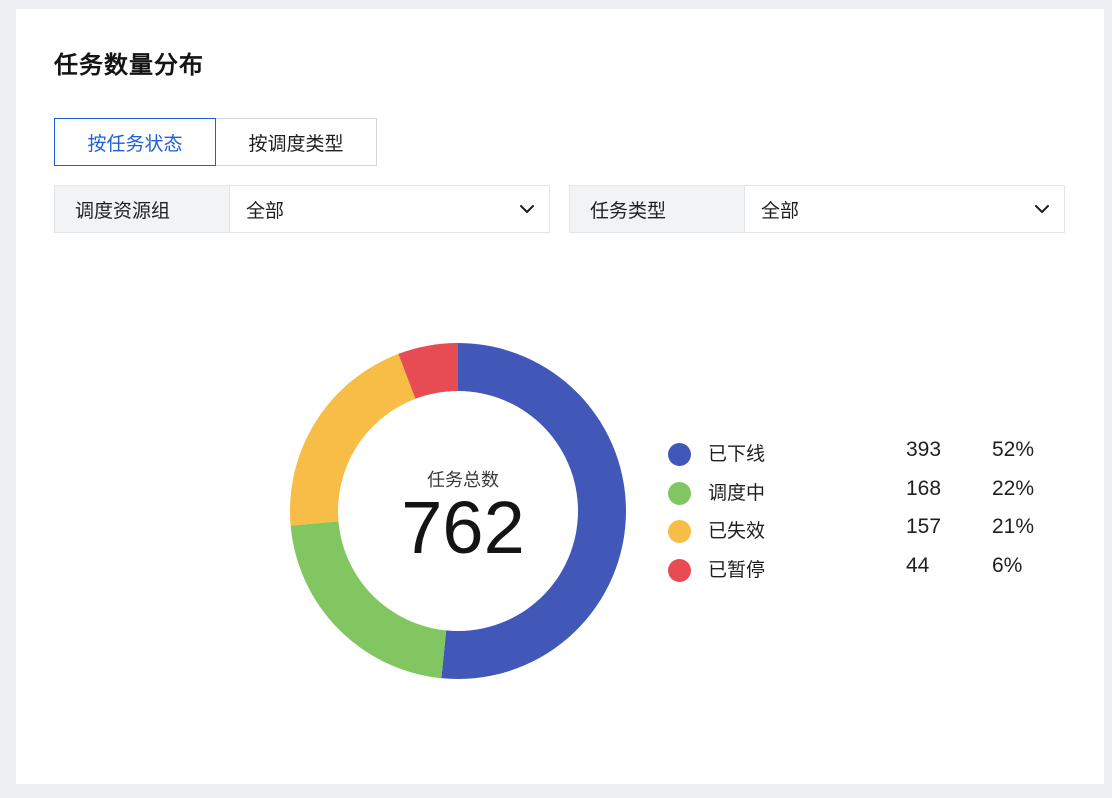  I want to click on legend-label: 调度中, so click(737, 492).